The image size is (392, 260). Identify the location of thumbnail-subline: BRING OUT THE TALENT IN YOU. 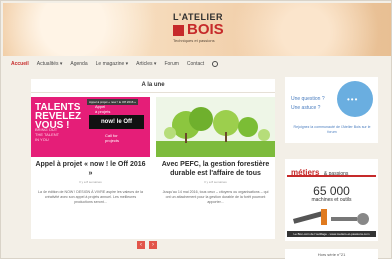
(47, 134).